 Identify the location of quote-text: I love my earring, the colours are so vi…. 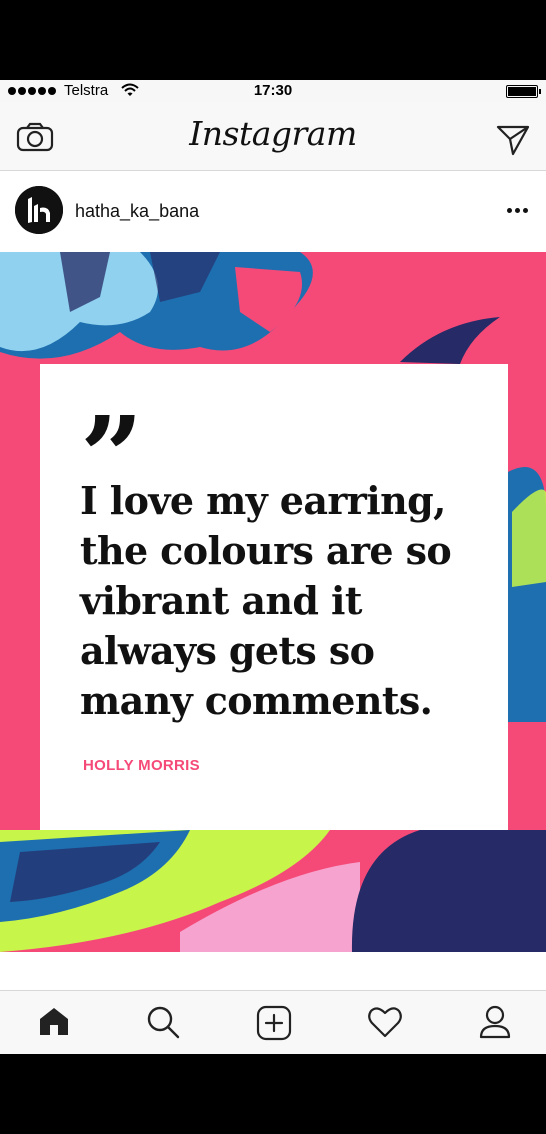
(266, 600).